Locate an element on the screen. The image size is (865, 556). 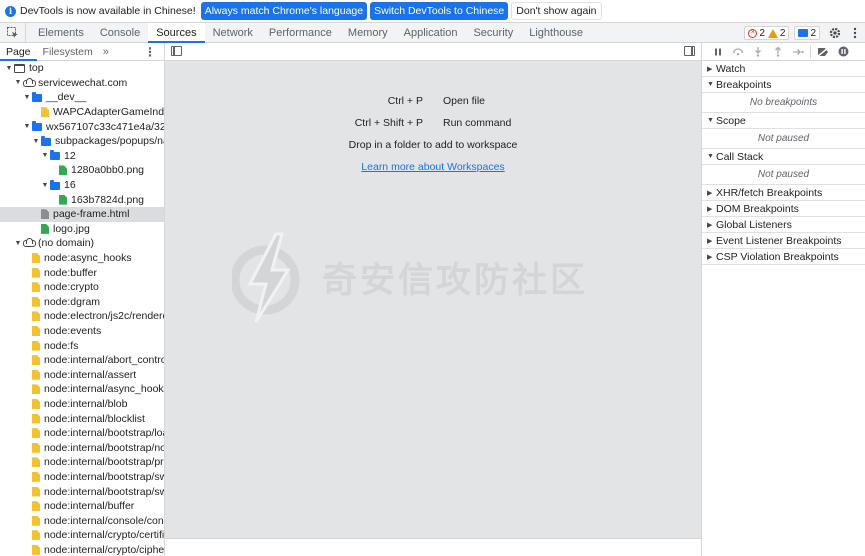
tree-item: ▼ wx567107c33c471e4a/32 is located at coordinates (82, 126).